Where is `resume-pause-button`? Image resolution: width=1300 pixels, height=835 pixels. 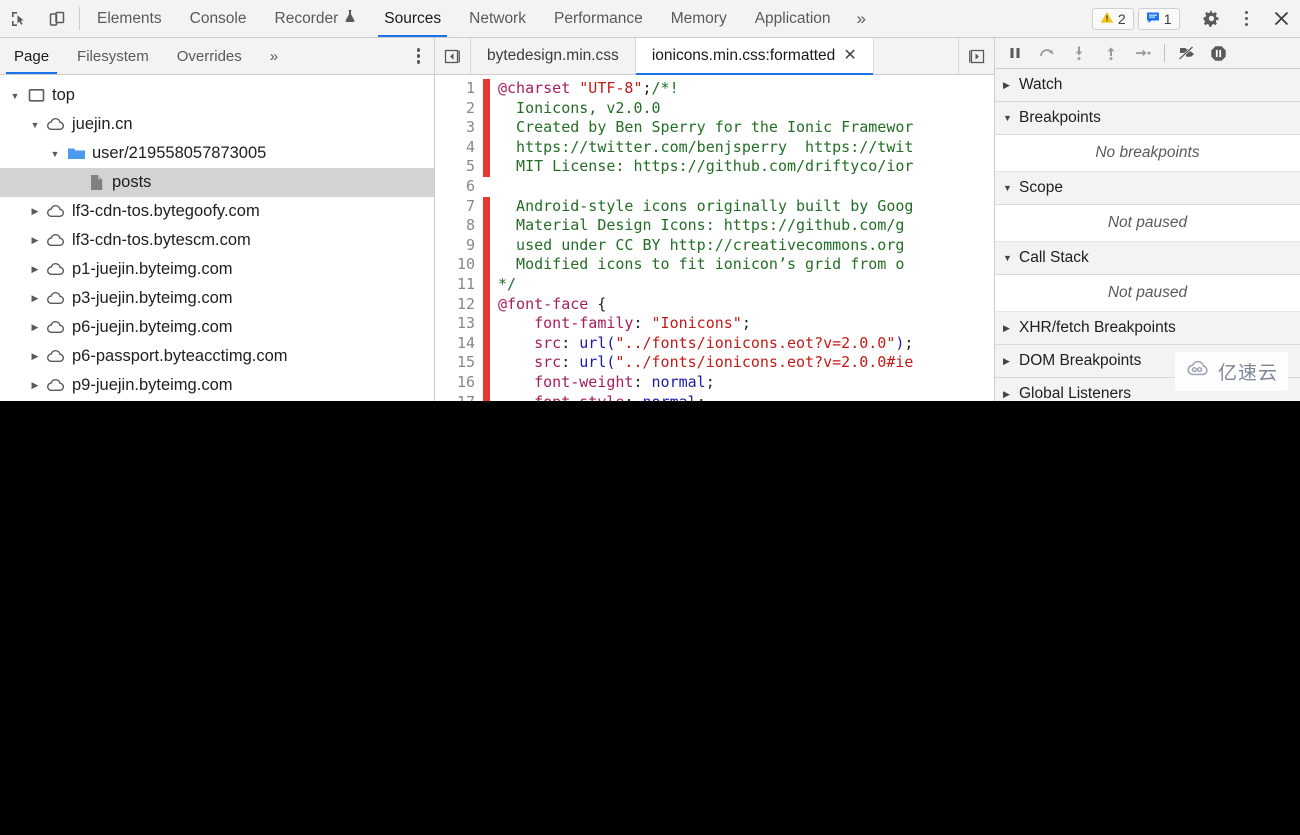 resume-pause-button is located at coordinates (1015, 53).